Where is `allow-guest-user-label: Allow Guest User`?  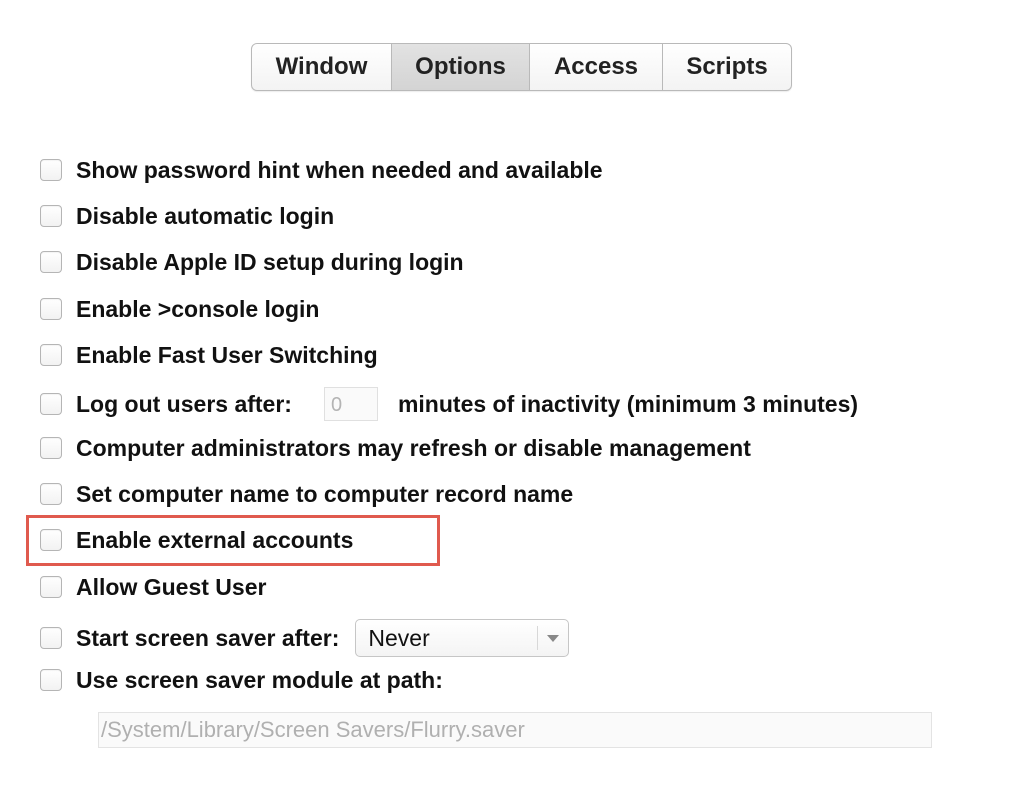
allow-guest-user-label: Allow Guest User is located at coordinates (171, 586).